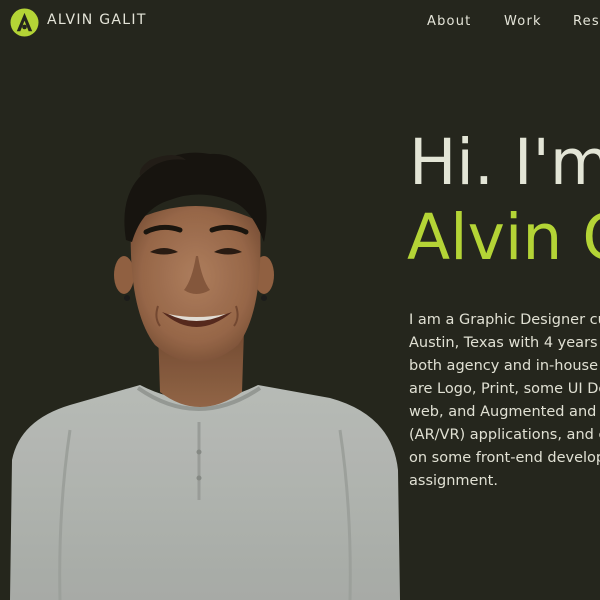  Describe the element at coordinates (24, 22) in the screenshot. I see `alvin-galit-logo-icon` at that location.